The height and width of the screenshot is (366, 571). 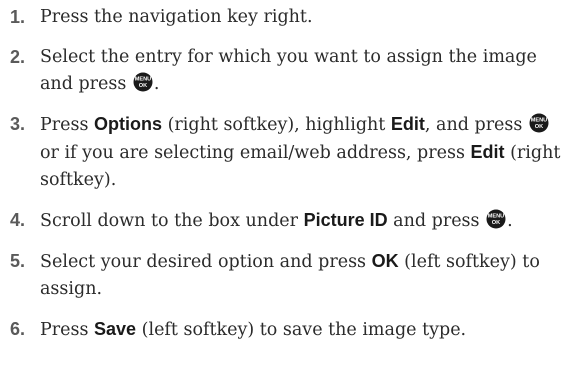 What do you see at coordinates (176, 17) in the screenshot?
I see `step-text: Press the navigation key right.` at bounding box center [176, 17].